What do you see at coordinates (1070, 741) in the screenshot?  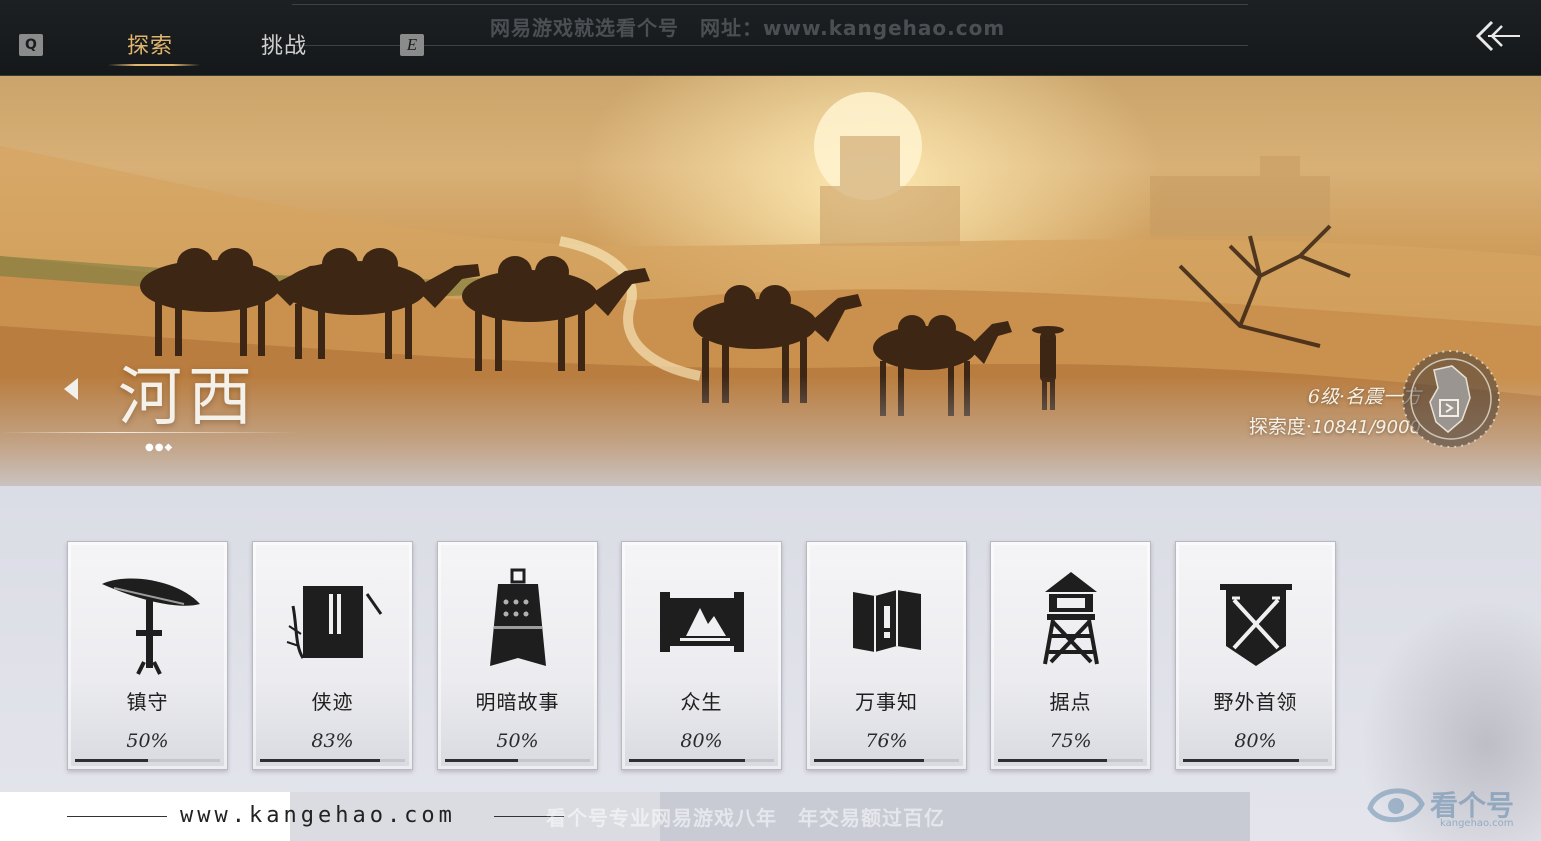 I see `card-percent: 75%` at bounding box center [1070, 741].